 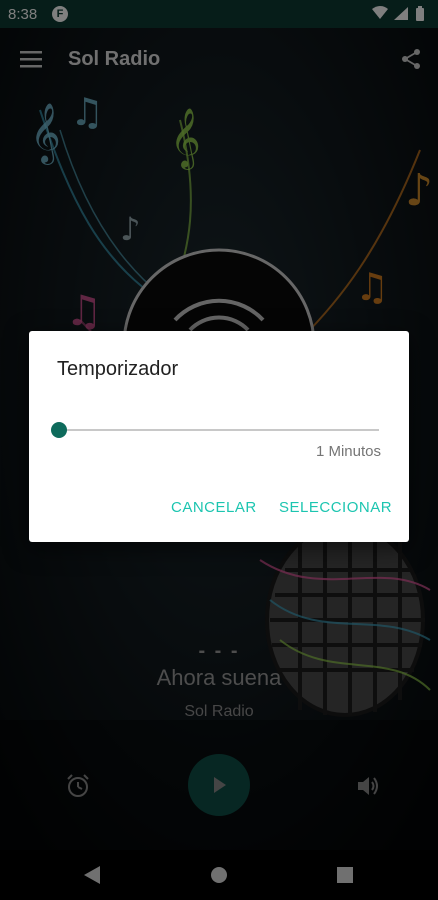 I want to click on select-button: SELECCIONAR, so click(x=335, y=507).